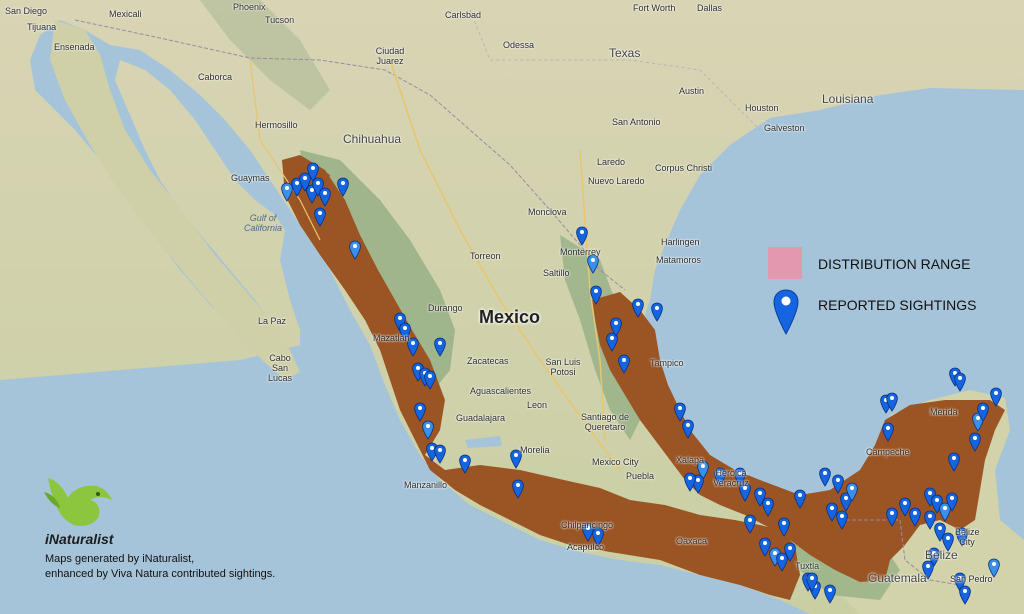  Describe the element at coordinates (897, 305) in the screenshot. I see `legend-sightings-label: REPORTED SIGHTINGS` at that location.